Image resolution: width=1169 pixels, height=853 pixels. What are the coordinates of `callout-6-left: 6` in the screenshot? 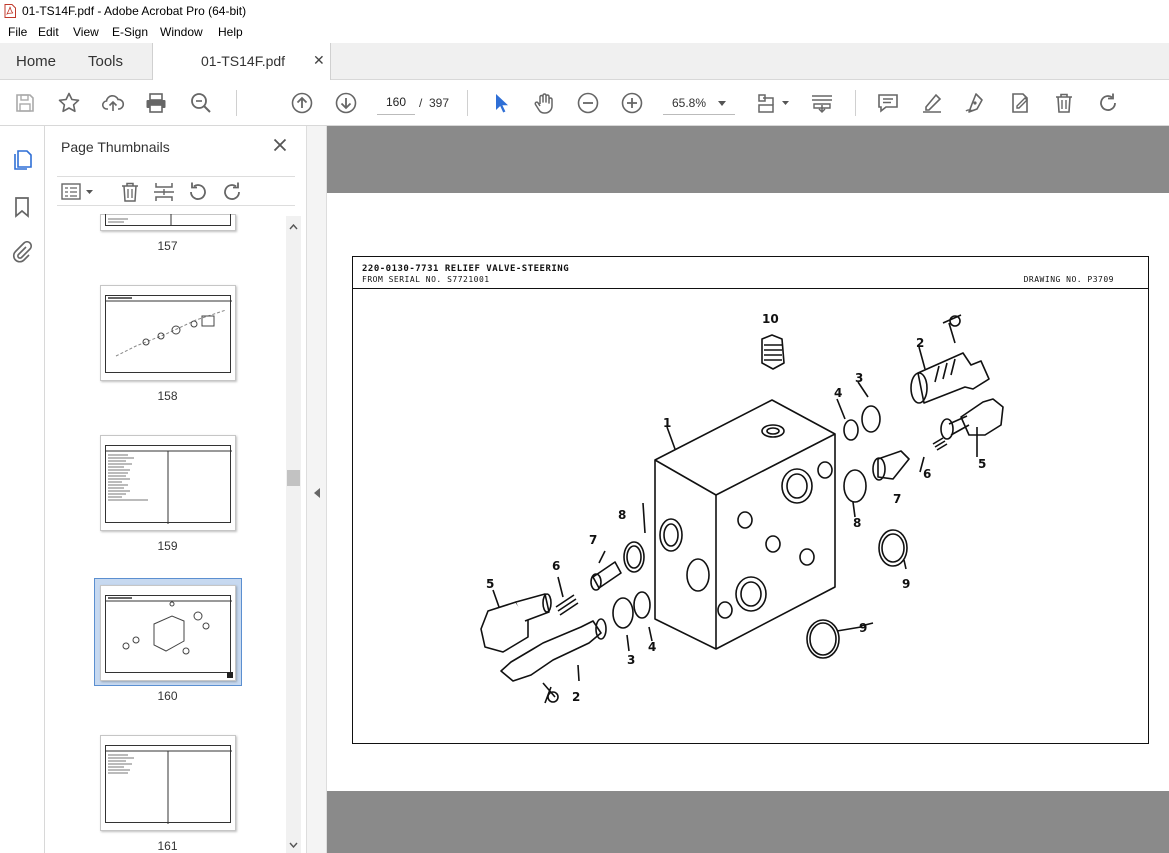 It's located at (556, 566).